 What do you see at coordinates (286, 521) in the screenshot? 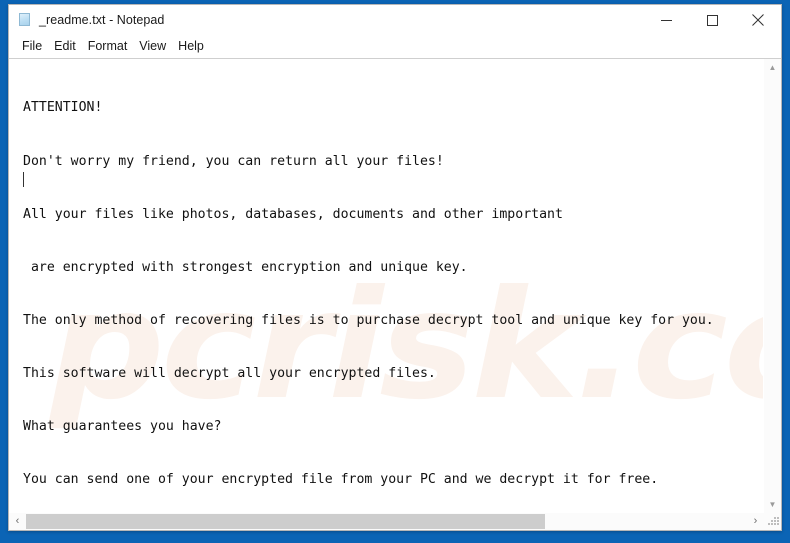
I see `horizontal-scroll-thumb` at bounding box center [286, 521].